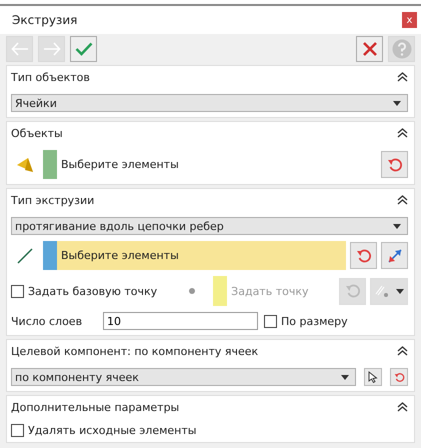  I want to click on selection-field: Выберите элементы, so click(194, 255).